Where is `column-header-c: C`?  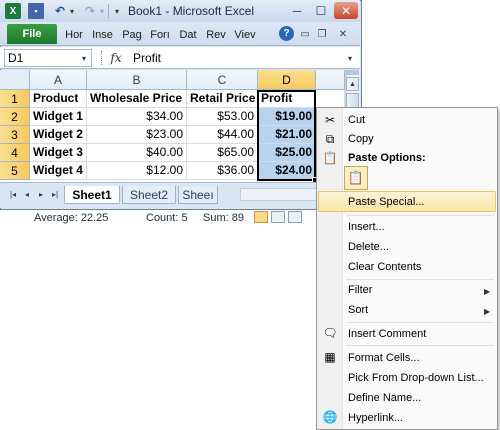
column-header-c: C is located at coordinates (222, 80).